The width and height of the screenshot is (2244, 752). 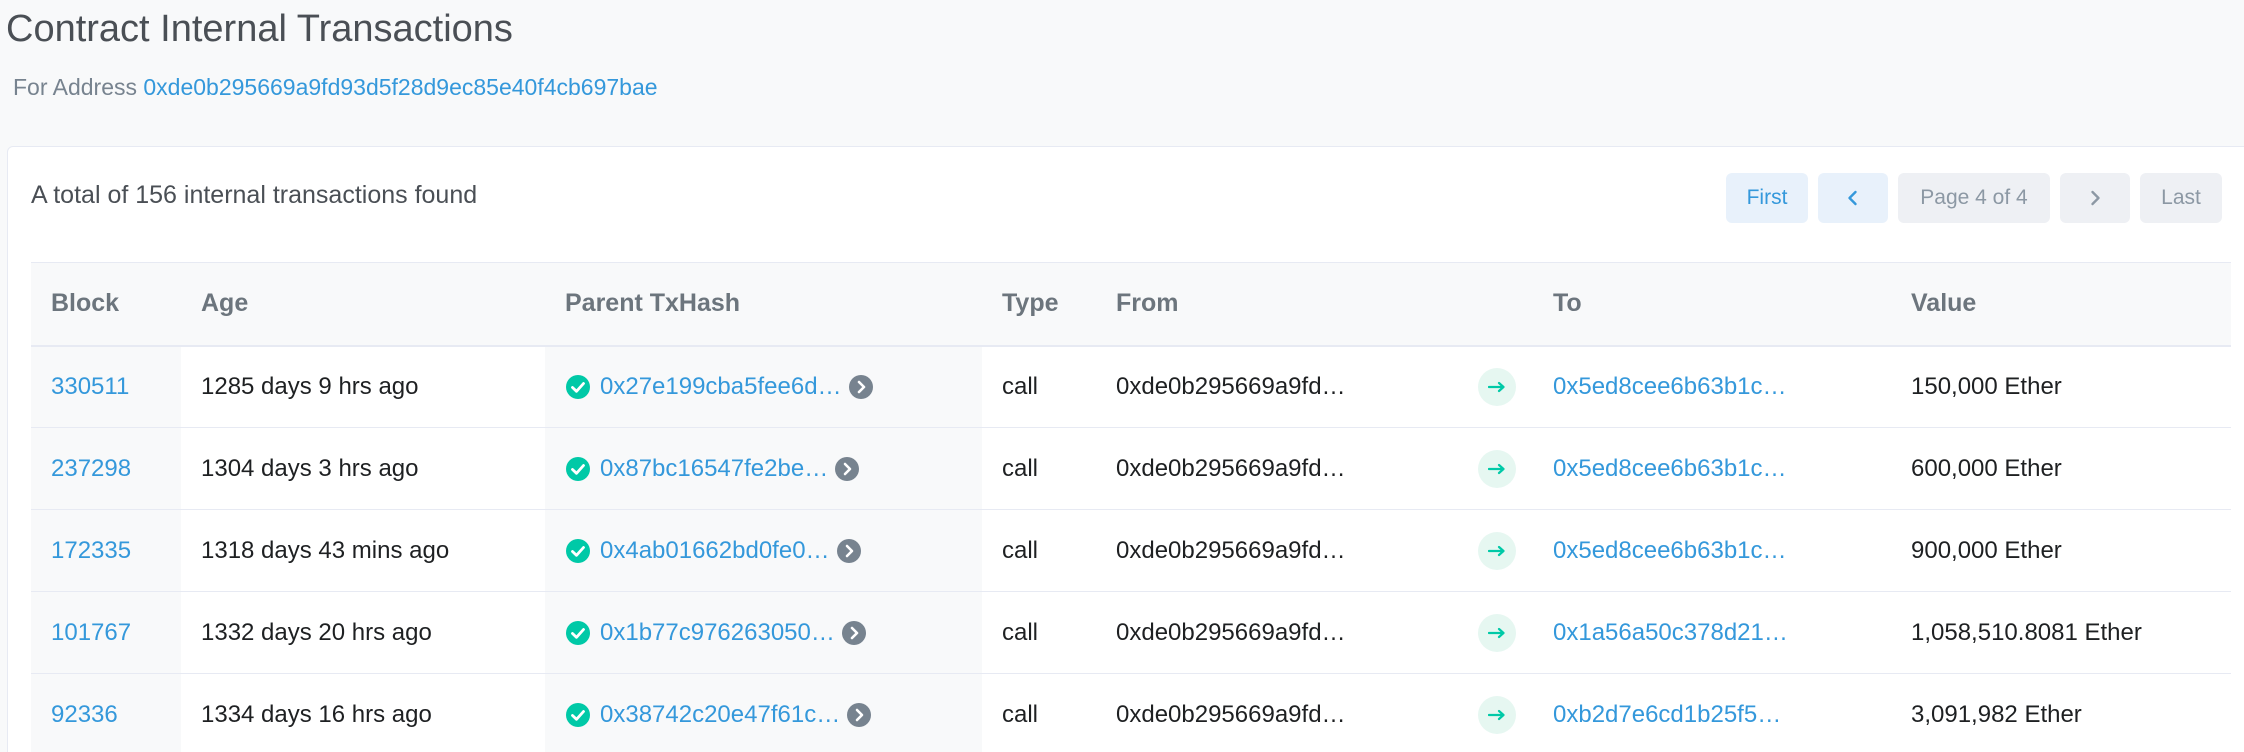 I want to click on block-cell: 330511, so click(x=106, y=386).